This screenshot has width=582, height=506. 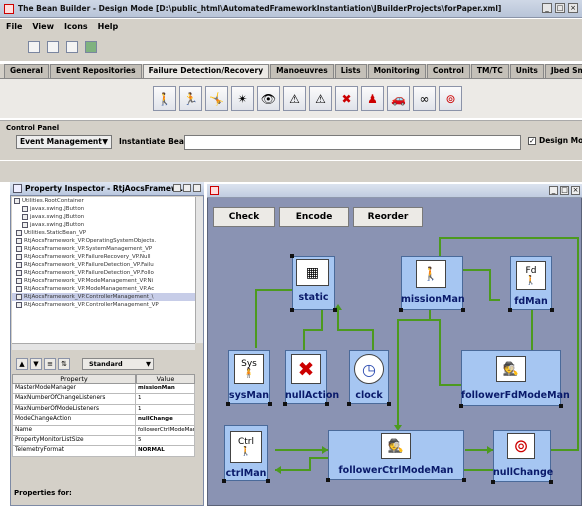 I want to click on bean-missionman: 🚶 missionMan, so click(x=432, y=284).